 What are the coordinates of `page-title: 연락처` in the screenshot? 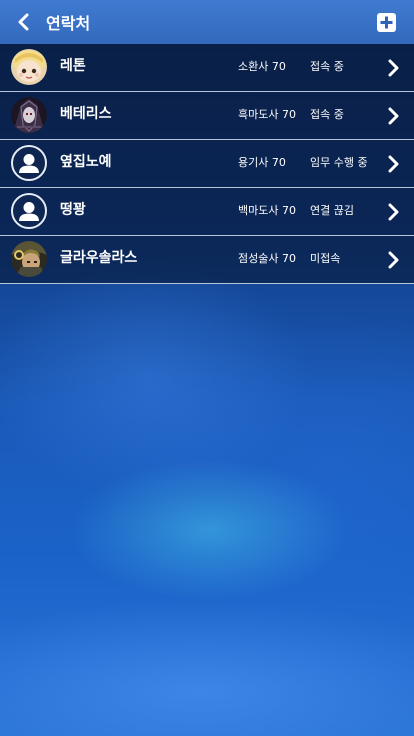 It's located at (68, 23).